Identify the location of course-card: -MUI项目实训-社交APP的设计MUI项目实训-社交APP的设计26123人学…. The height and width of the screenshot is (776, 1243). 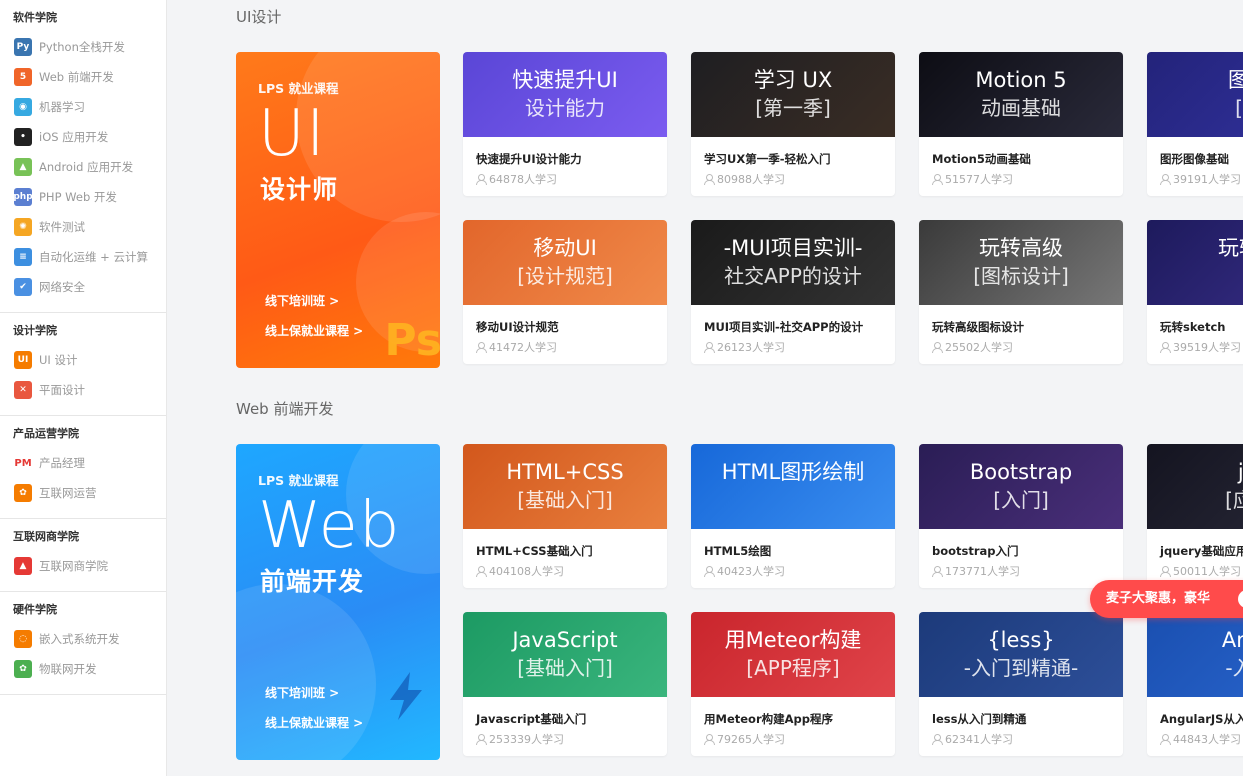
(793, 292).